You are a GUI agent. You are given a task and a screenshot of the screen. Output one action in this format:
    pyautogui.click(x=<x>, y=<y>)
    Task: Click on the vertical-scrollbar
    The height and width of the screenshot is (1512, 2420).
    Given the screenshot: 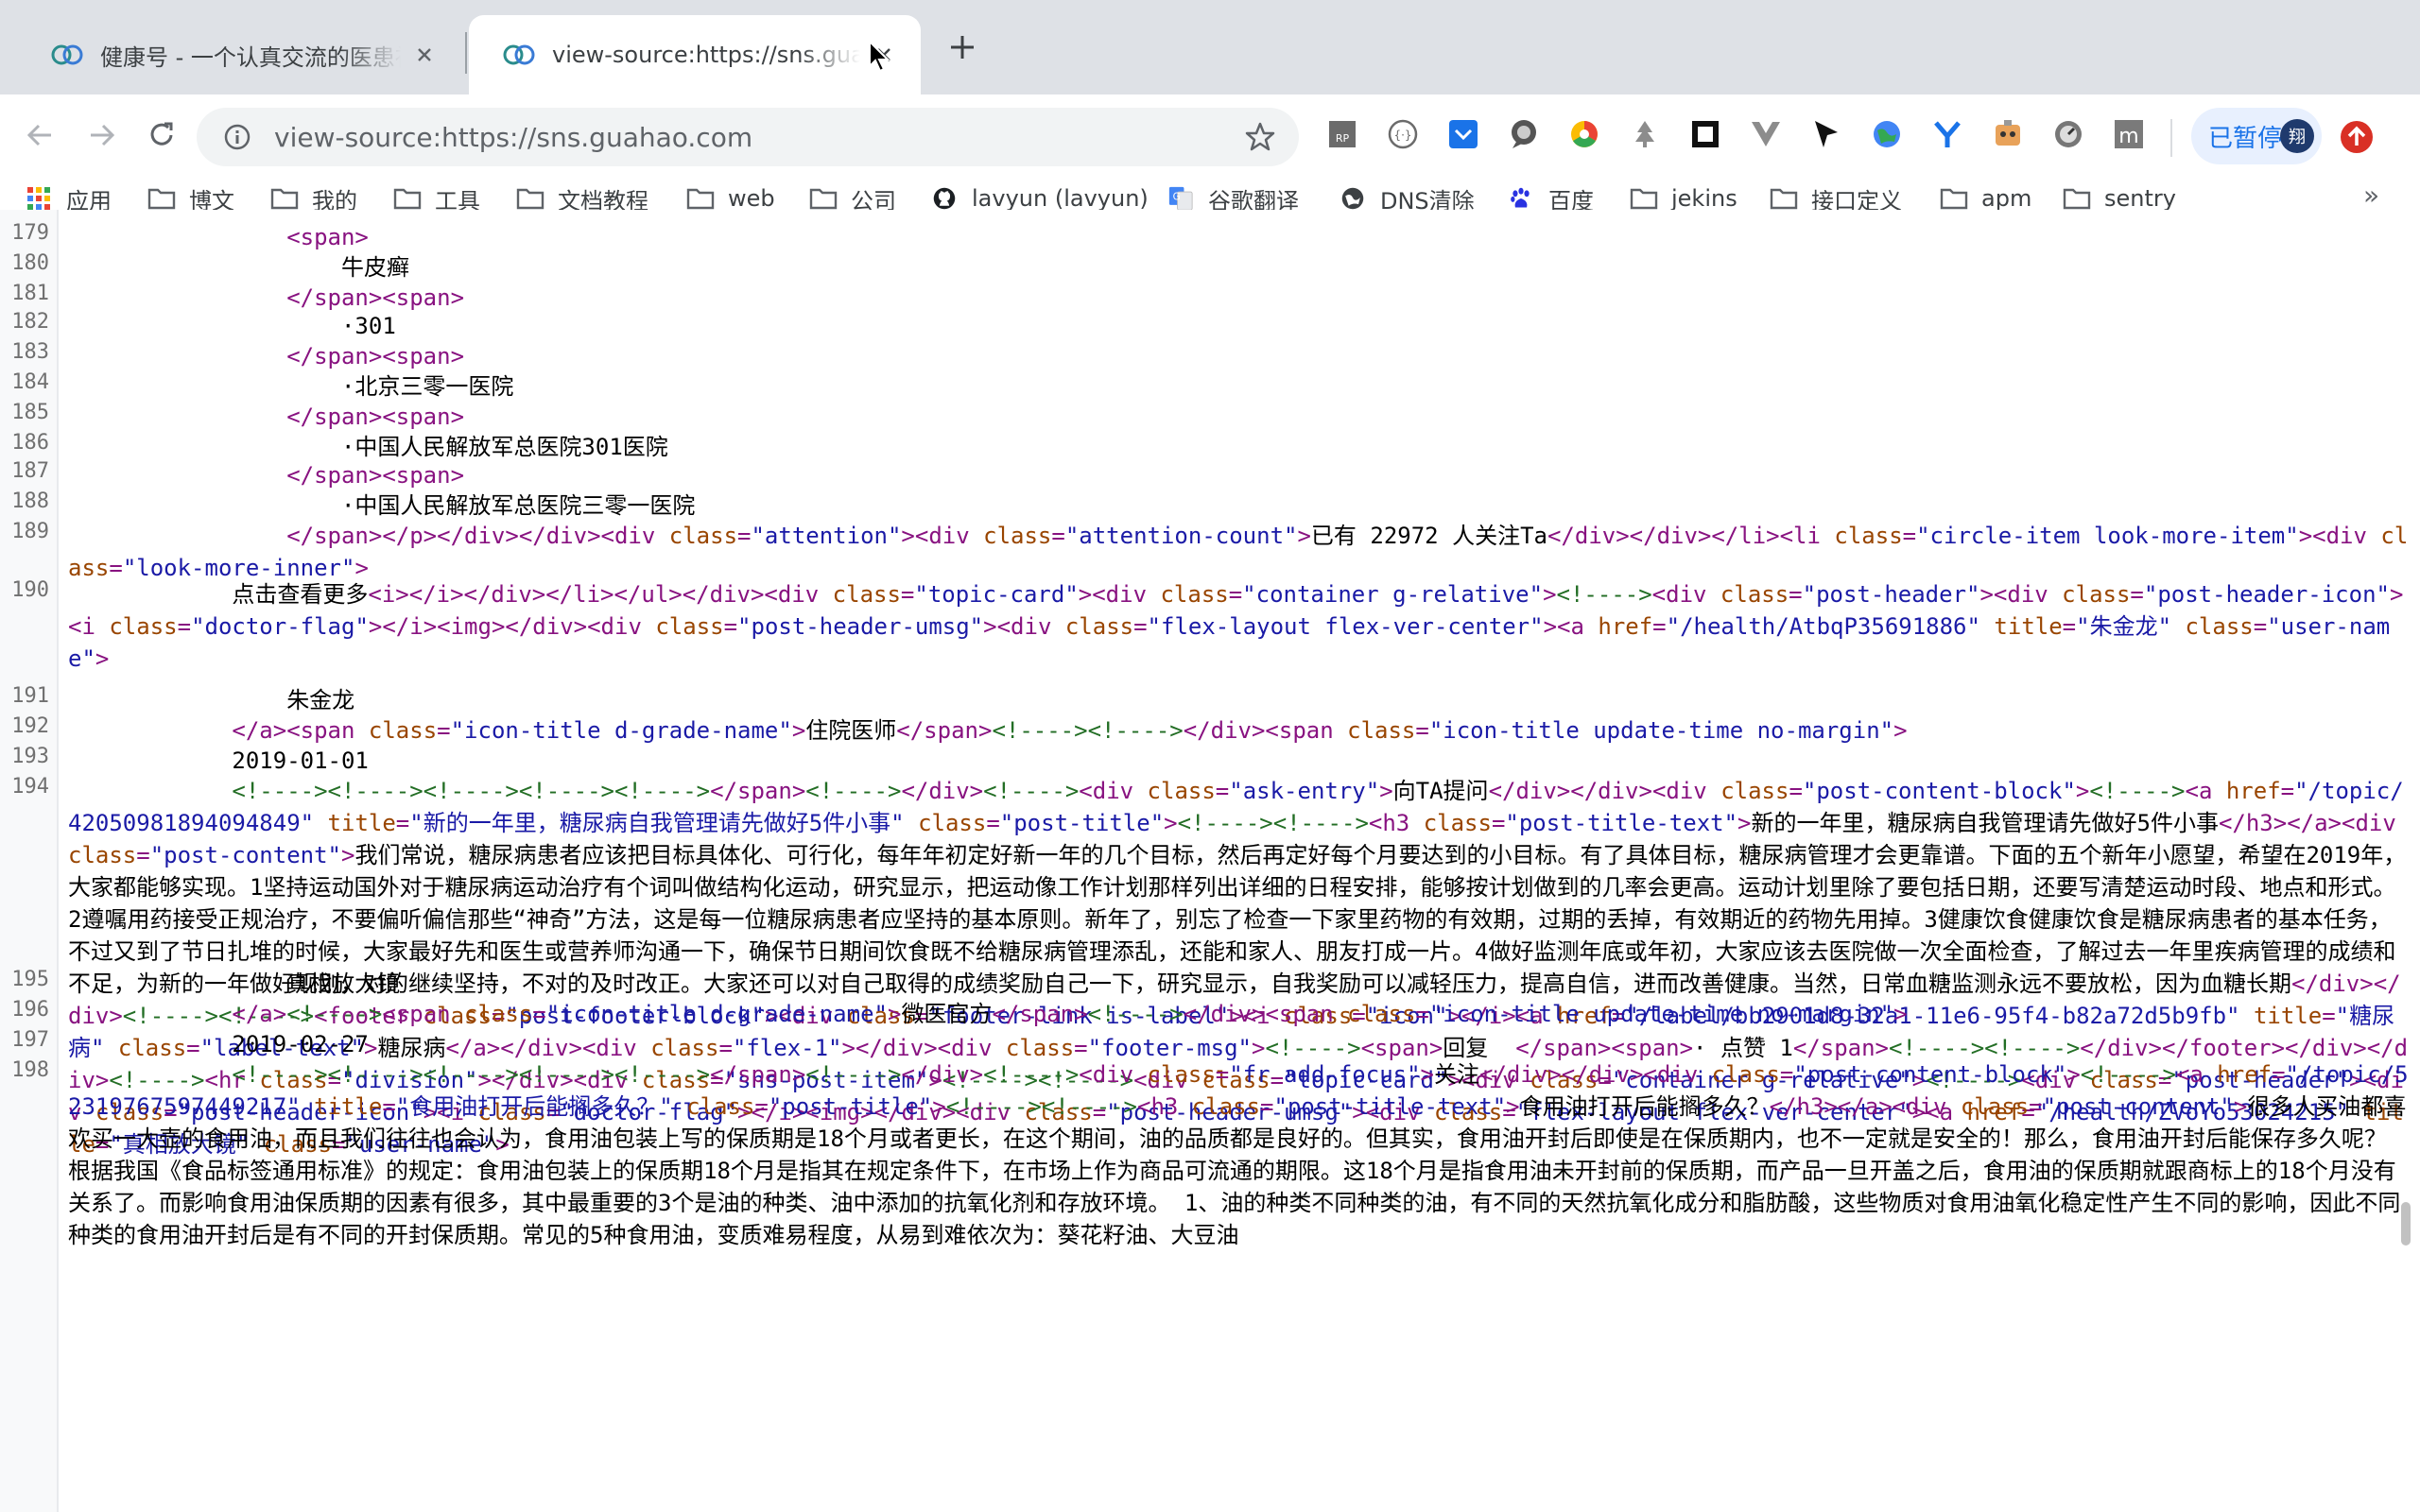 What is the action you would take?
    pyautogui.click(x=2406, y=1224)
    